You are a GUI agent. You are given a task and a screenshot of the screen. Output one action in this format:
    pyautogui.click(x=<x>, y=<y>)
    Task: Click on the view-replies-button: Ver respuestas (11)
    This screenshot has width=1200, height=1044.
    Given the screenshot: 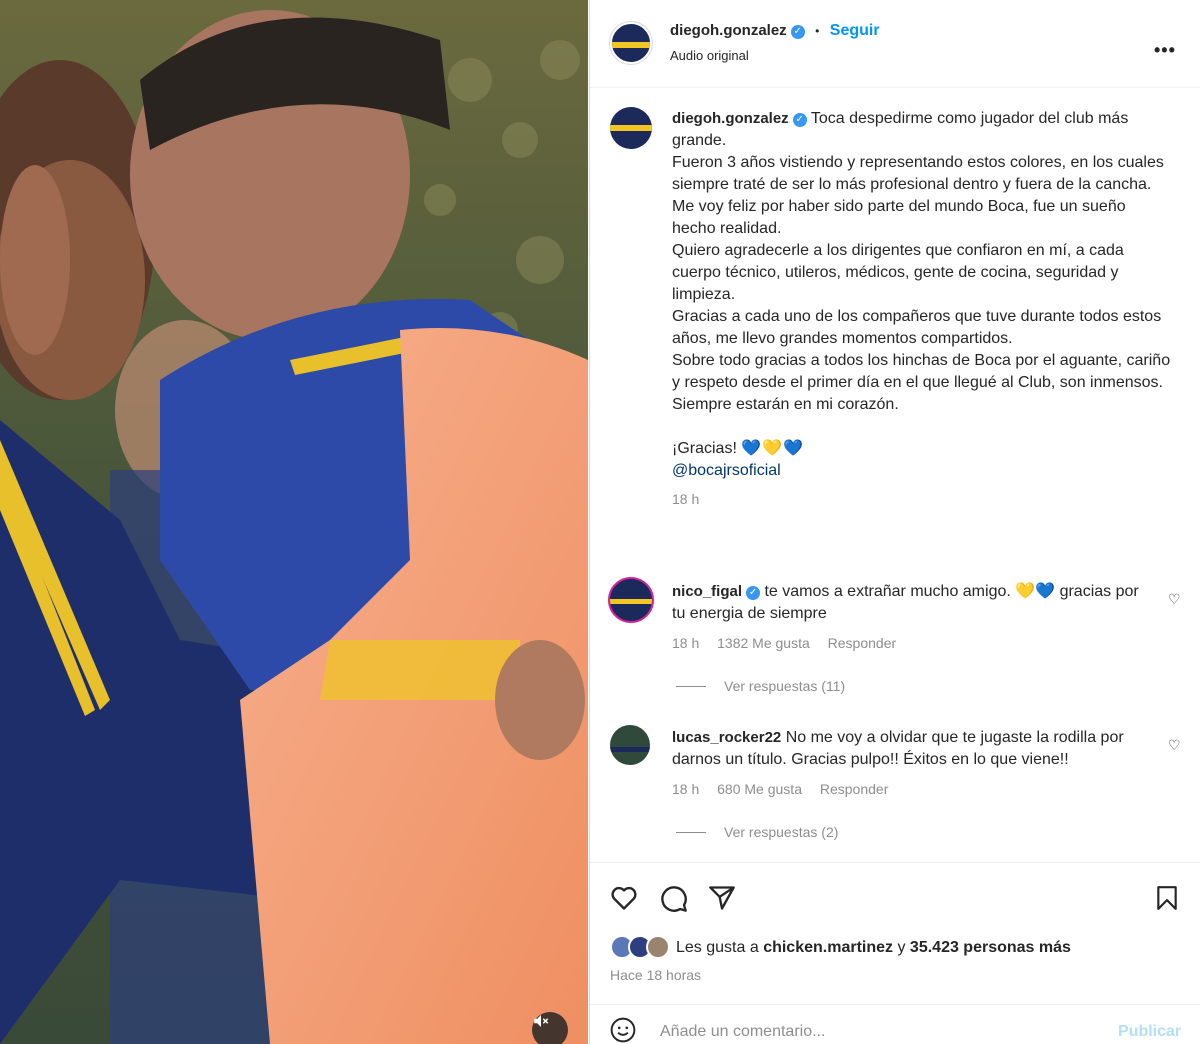 What is the action you would take?
    pyautogui.click(x=760, y=686)
    